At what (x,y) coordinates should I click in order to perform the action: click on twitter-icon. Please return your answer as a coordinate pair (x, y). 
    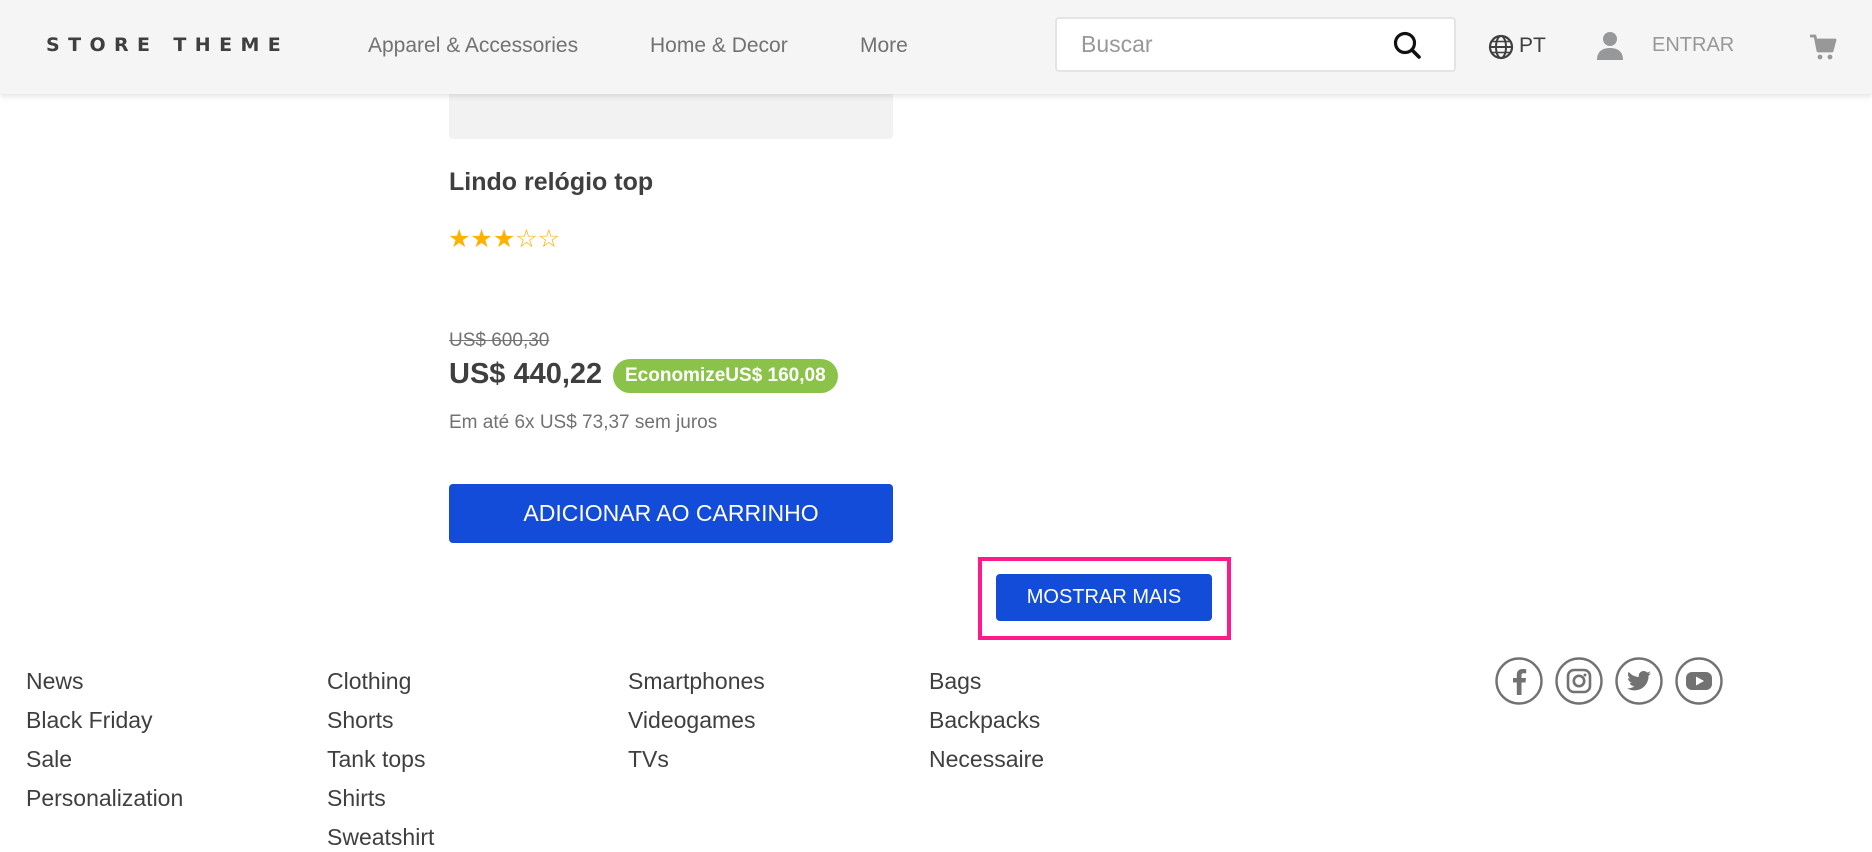
    Looking at the image, I should click on (1639, 681).